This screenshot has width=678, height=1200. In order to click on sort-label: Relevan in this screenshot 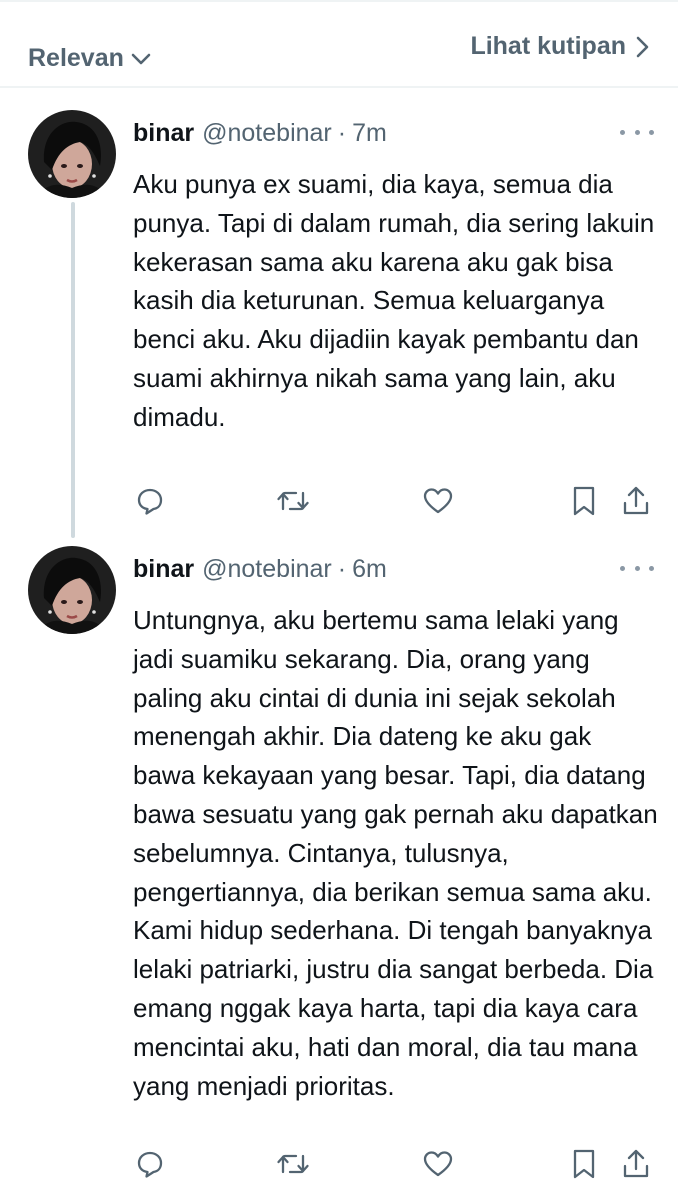, I will do `click(76, 58)`.